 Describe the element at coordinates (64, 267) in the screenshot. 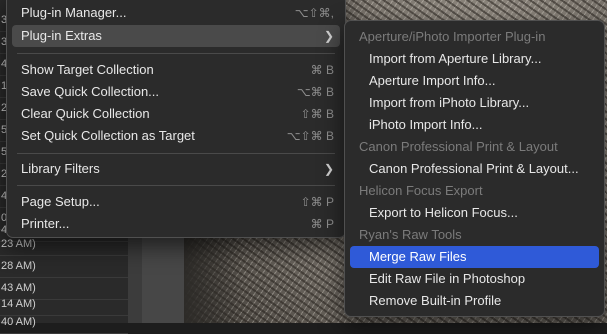

I see `list-item: 28 AM)` at that location.